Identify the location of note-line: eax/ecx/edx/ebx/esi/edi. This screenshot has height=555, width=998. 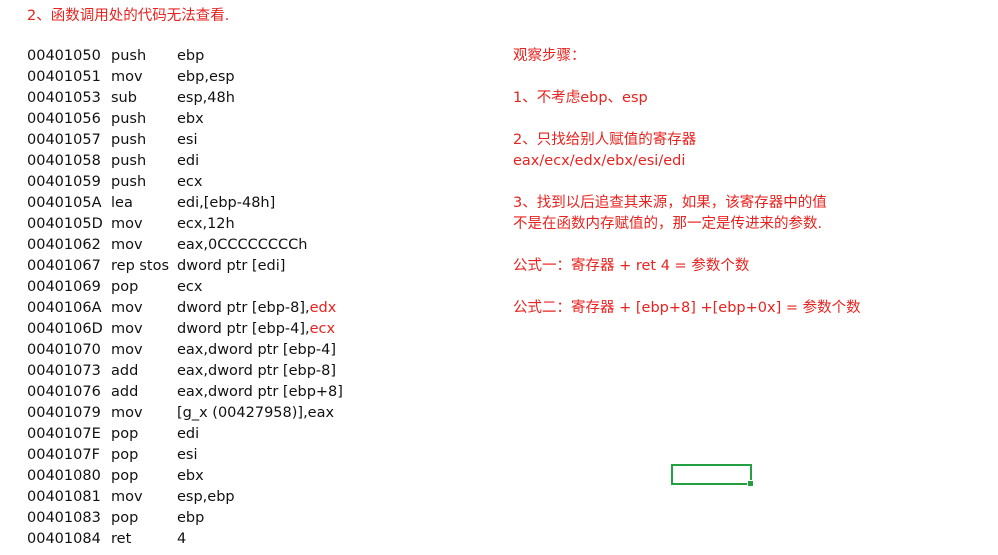
(599, 161).